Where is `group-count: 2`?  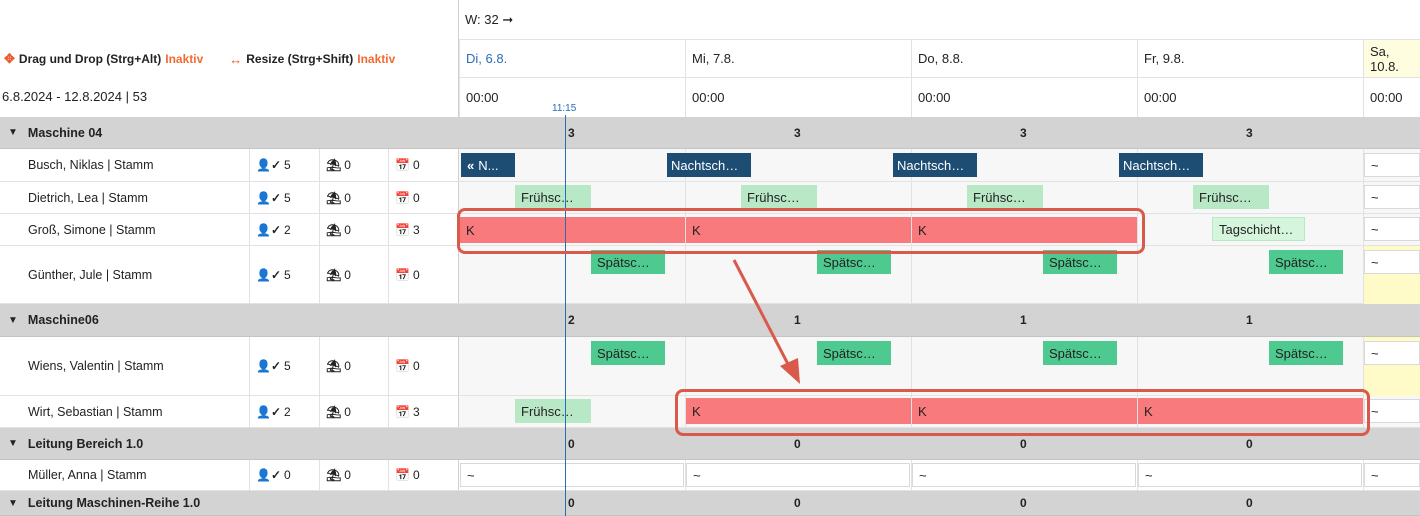 group-count: 2 is located at coordinates (571, 320).